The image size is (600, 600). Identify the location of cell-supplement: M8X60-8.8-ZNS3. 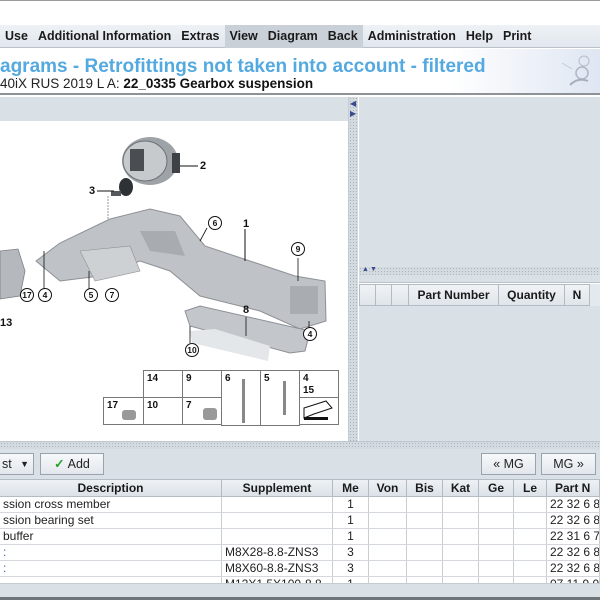
(277, 568).